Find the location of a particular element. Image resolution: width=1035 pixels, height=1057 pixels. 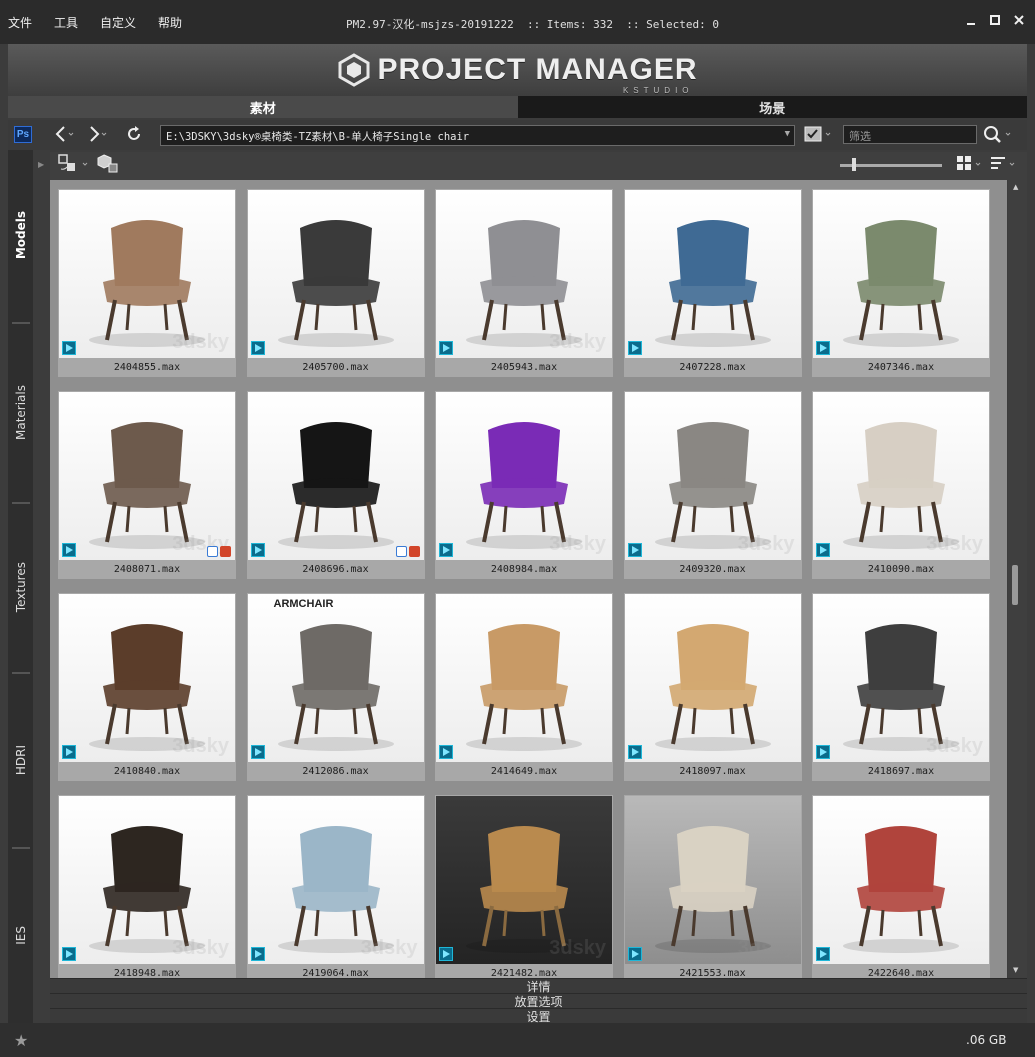

logo-icon is located at coordinates (354, 70).